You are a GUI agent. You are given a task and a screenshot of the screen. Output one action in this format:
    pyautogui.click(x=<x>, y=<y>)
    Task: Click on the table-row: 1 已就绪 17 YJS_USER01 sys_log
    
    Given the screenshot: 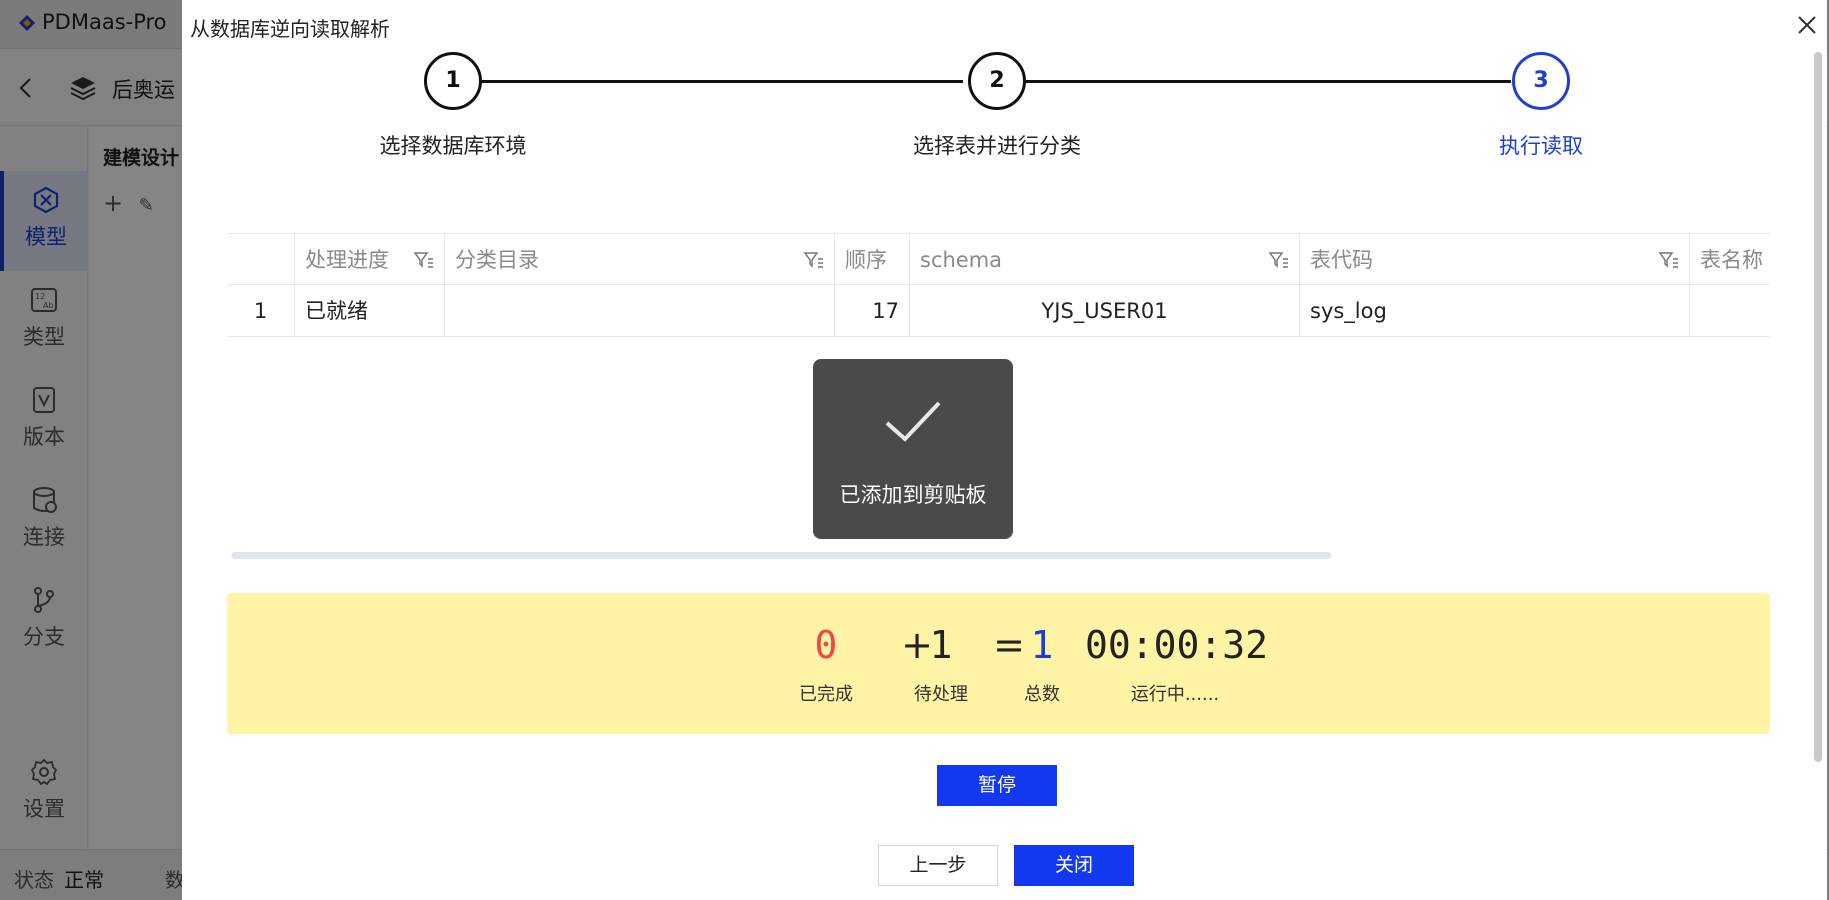 What is the action you would take?
    pyautogui.click(x=998, y=311)
    